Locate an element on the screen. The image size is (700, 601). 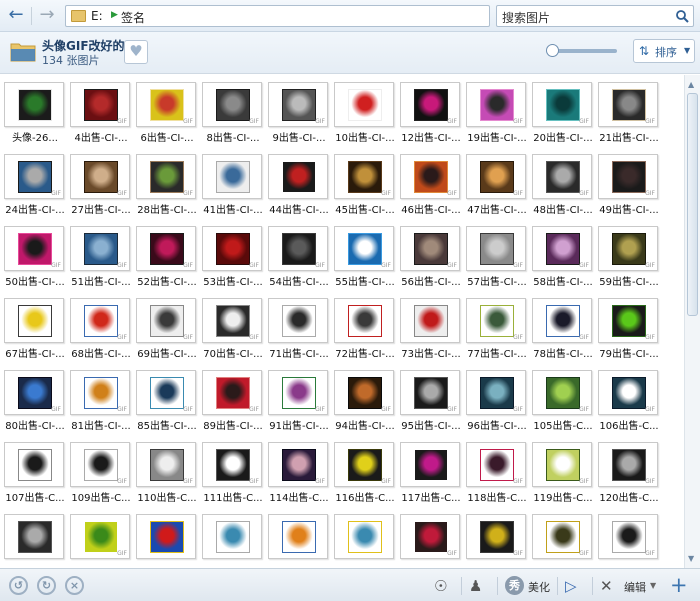
rotate-left-icon: ↺ is located at coordinates (18, 585).